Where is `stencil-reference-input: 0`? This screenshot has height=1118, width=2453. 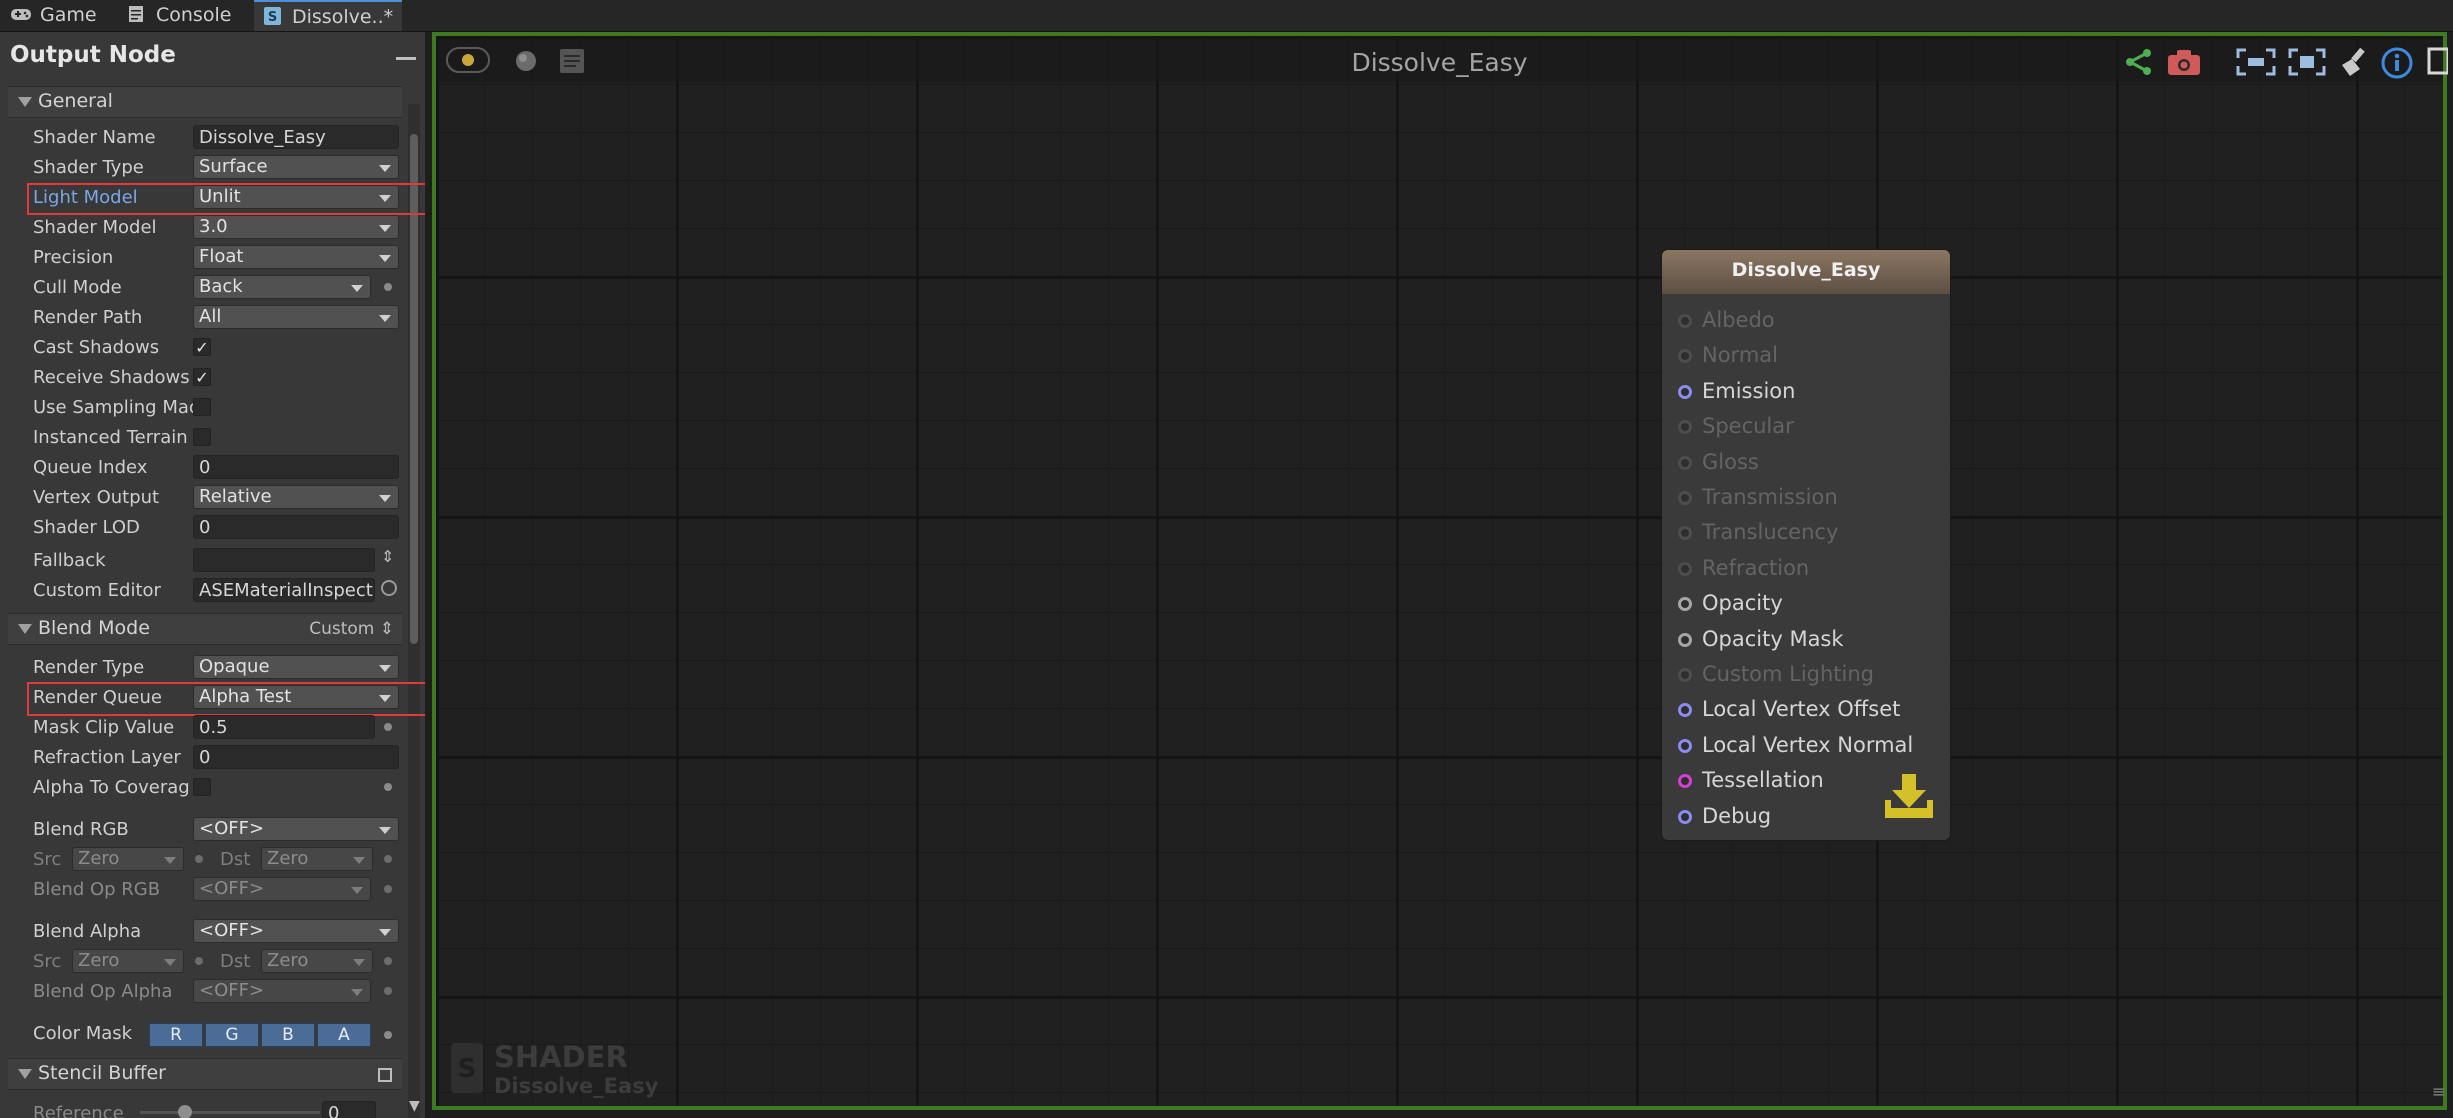
stencil-reference-input: 0 is located at coordinates (349, 1109).